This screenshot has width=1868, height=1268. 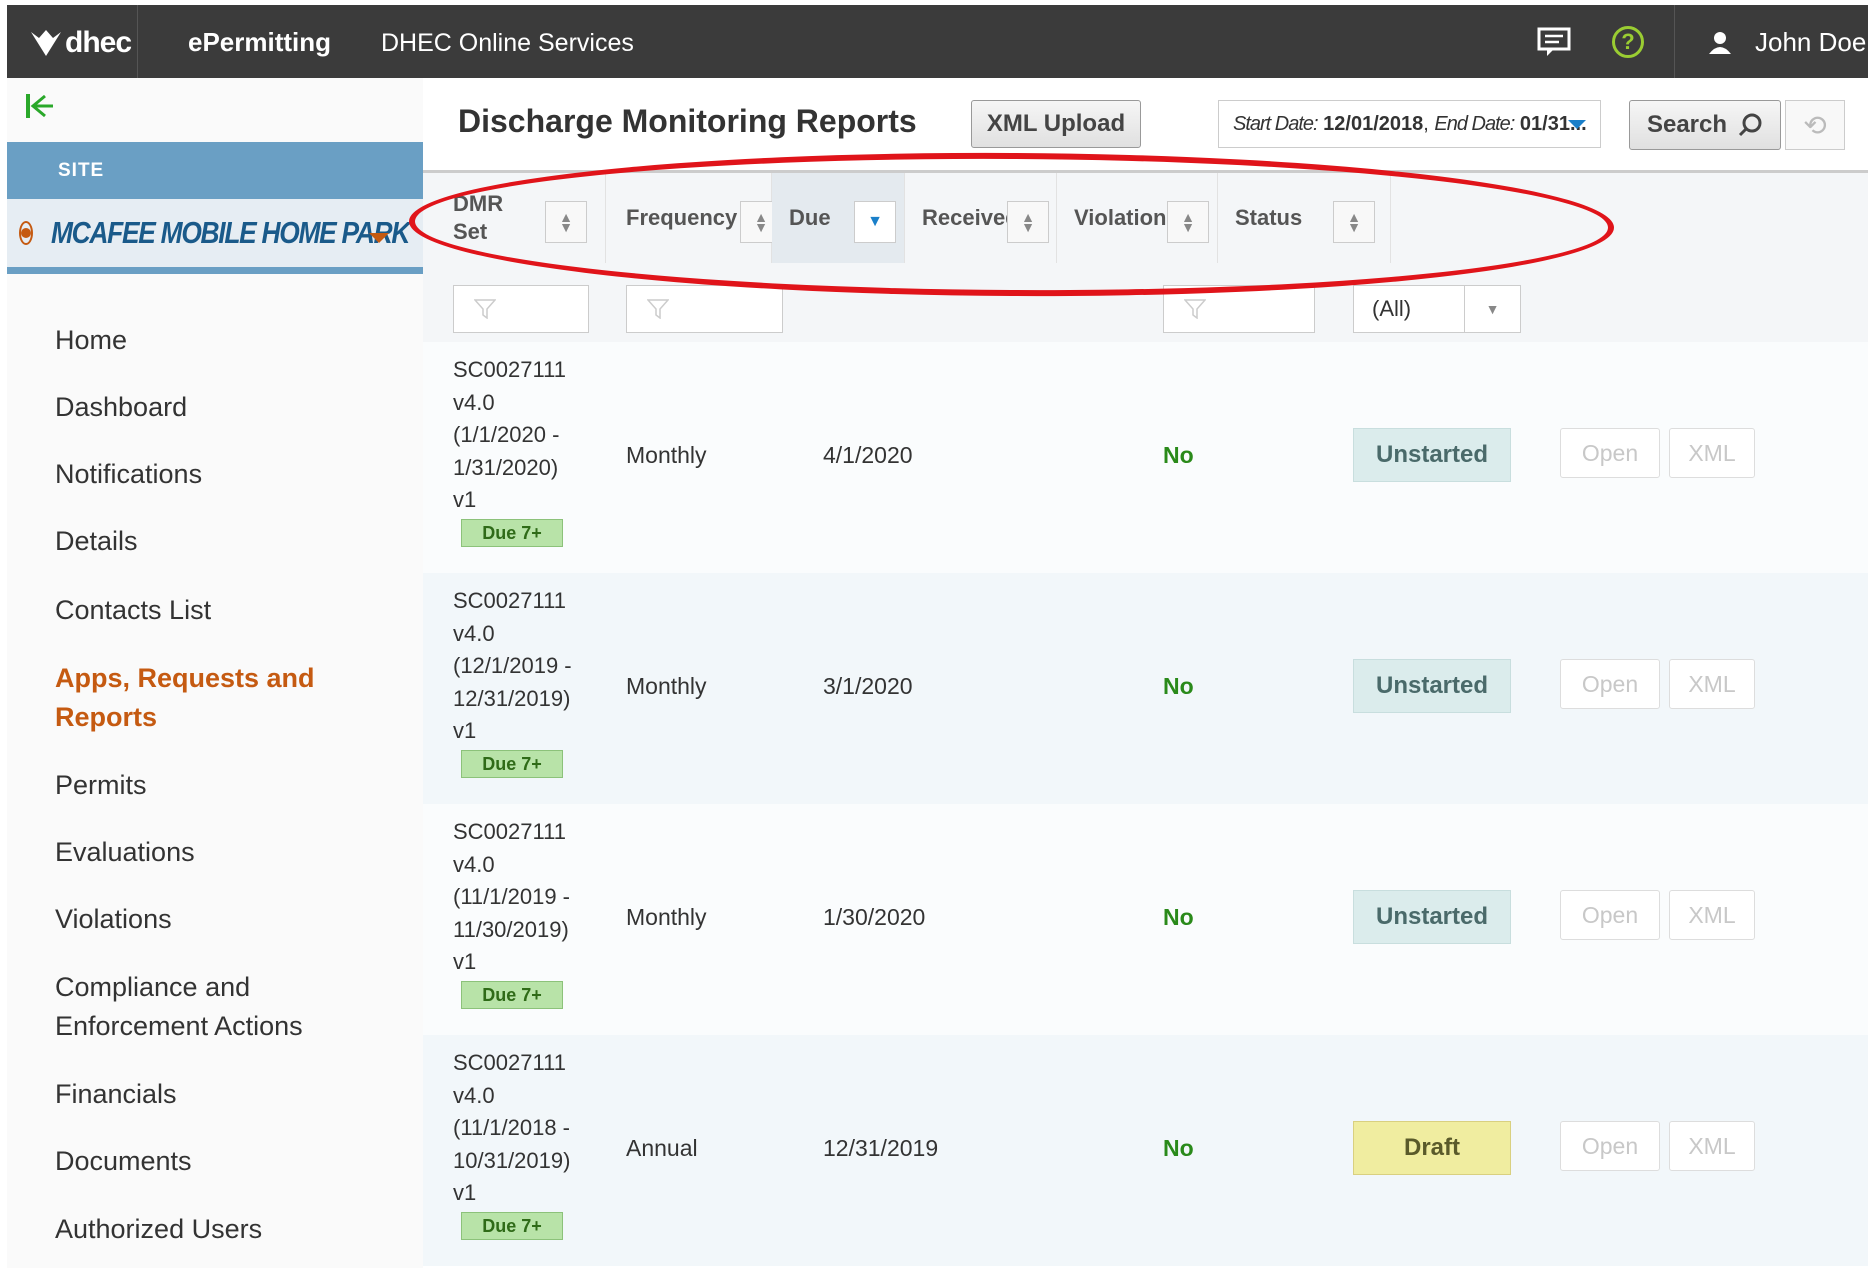 I want to click on frequency-cell: Annual, so click(x=662, y=1148).